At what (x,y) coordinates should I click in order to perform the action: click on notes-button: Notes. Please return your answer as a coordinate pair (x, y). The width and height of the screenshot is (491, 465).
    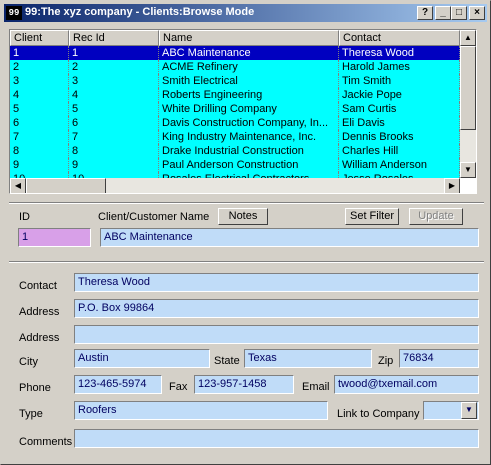
    Looking at the image, I should click on (243, 216).